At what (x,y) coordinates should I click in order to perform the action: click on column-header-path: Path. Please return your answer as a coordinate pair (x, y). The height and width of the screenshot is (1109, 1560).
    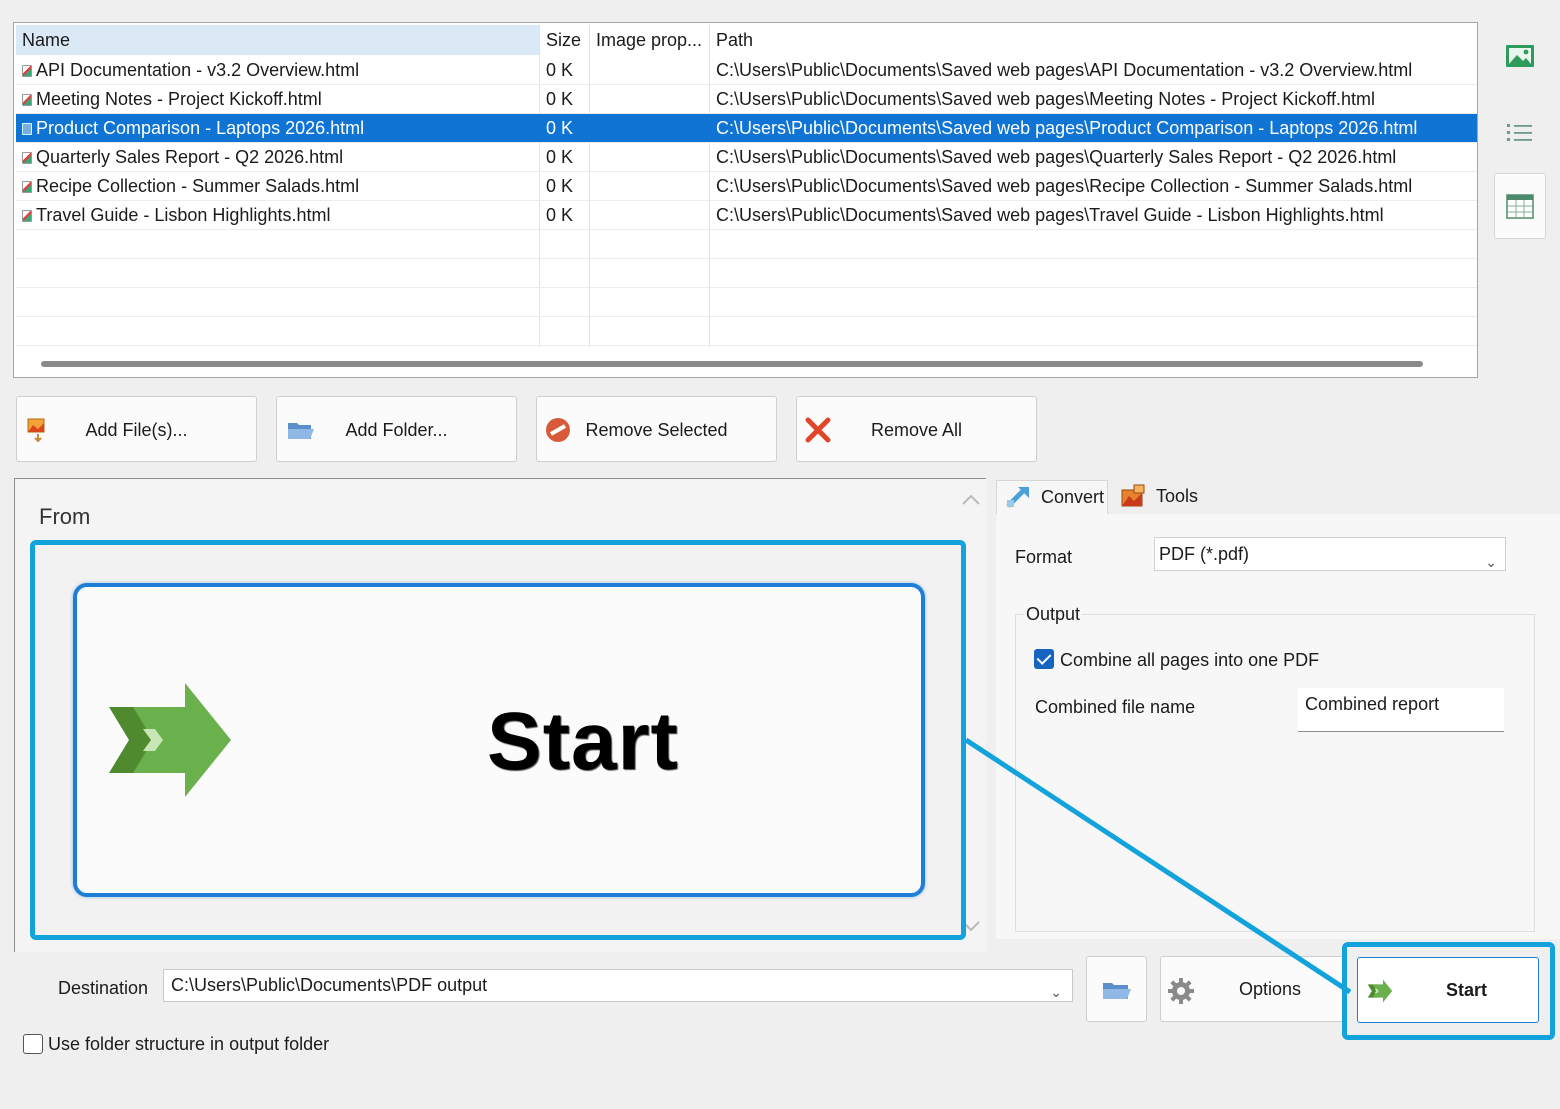
    Looking at the image, I should click on (1090, 40).